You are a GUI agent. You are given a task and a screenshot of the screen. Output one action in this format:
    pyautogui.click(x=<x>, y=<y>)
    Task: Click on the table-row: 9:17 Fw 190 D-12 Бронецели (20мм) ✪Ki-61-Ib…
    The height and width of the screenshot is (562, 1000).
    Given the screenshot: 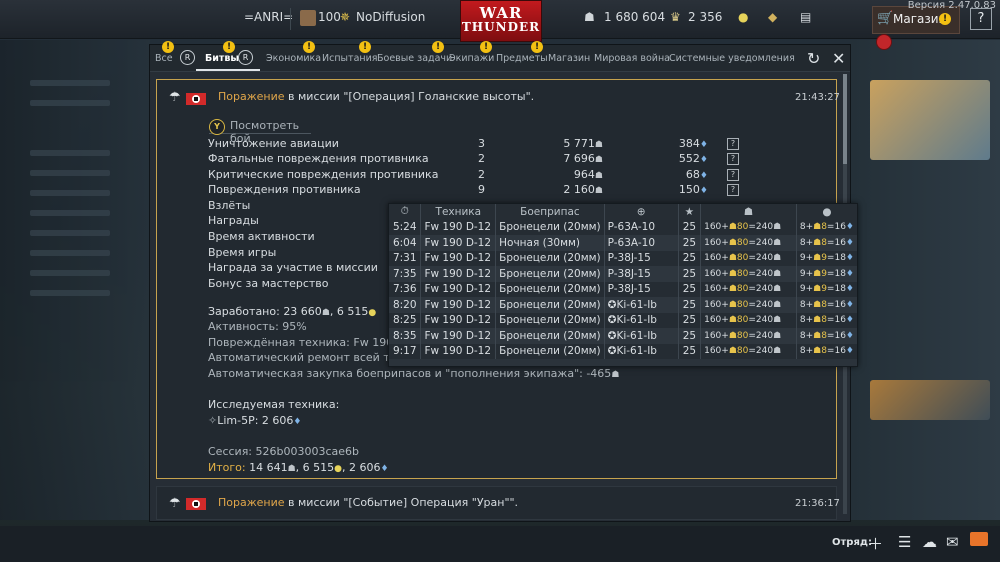 What is the action you would take?
    pyautogui.click(x=623, y=351)
    